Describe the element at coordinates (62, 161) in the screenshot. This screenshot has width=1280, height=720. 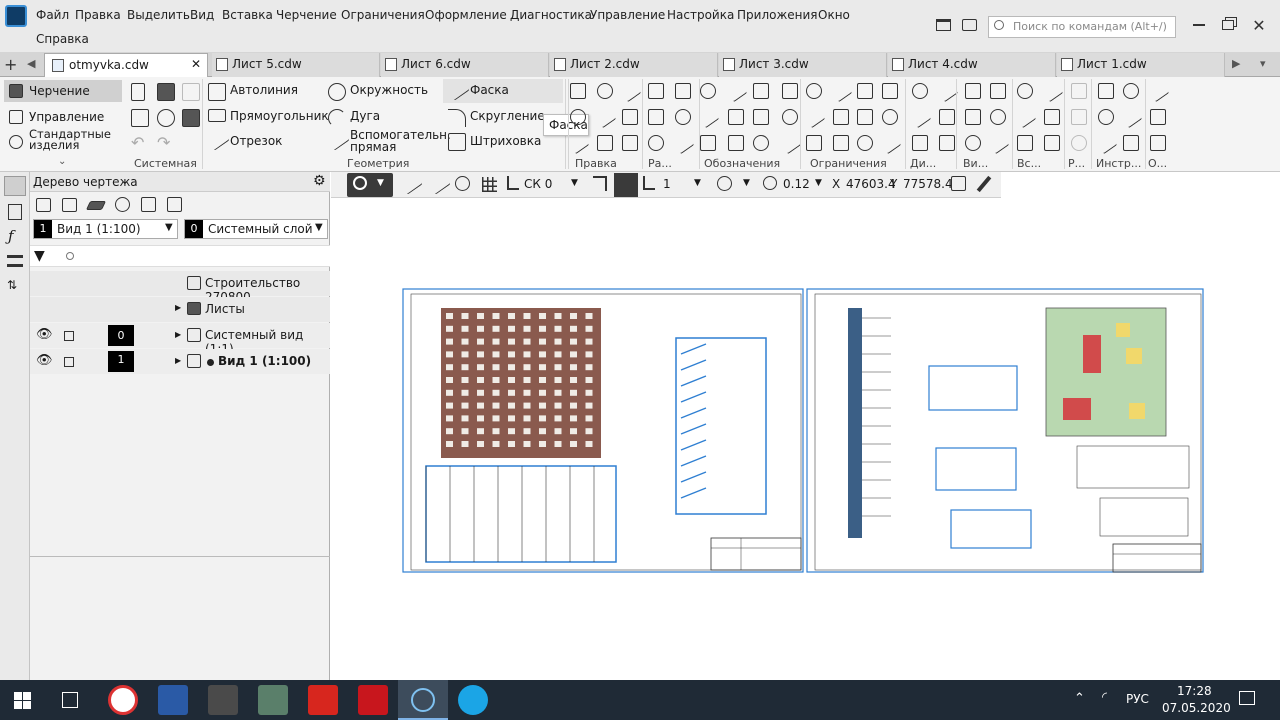
I see `collapse-modes-icon: ⌄` at that location.